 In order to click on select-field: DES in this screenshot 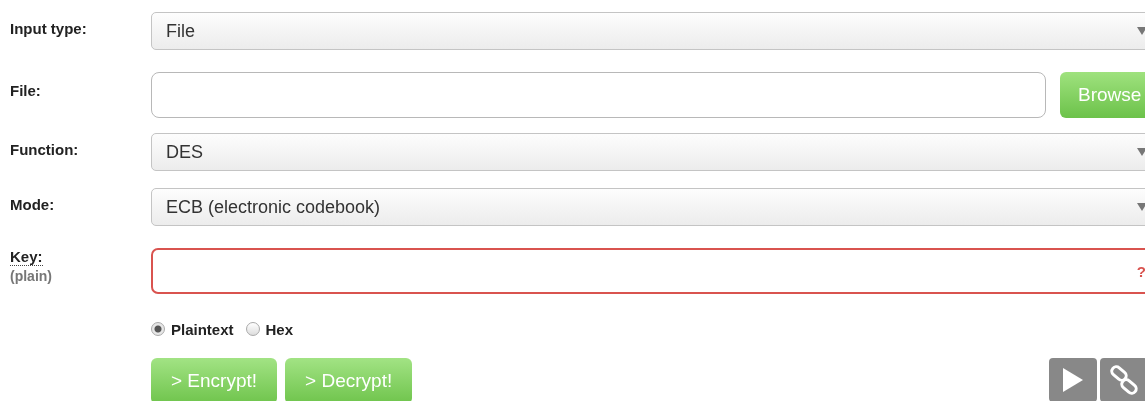, I will do `click(648, 152)`.